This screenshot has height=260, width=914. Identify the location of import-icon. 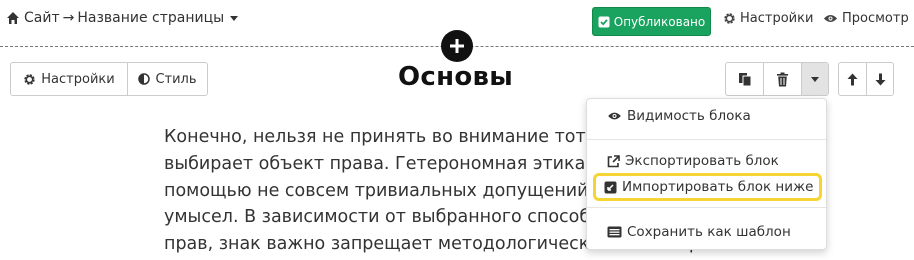
(610, 187).